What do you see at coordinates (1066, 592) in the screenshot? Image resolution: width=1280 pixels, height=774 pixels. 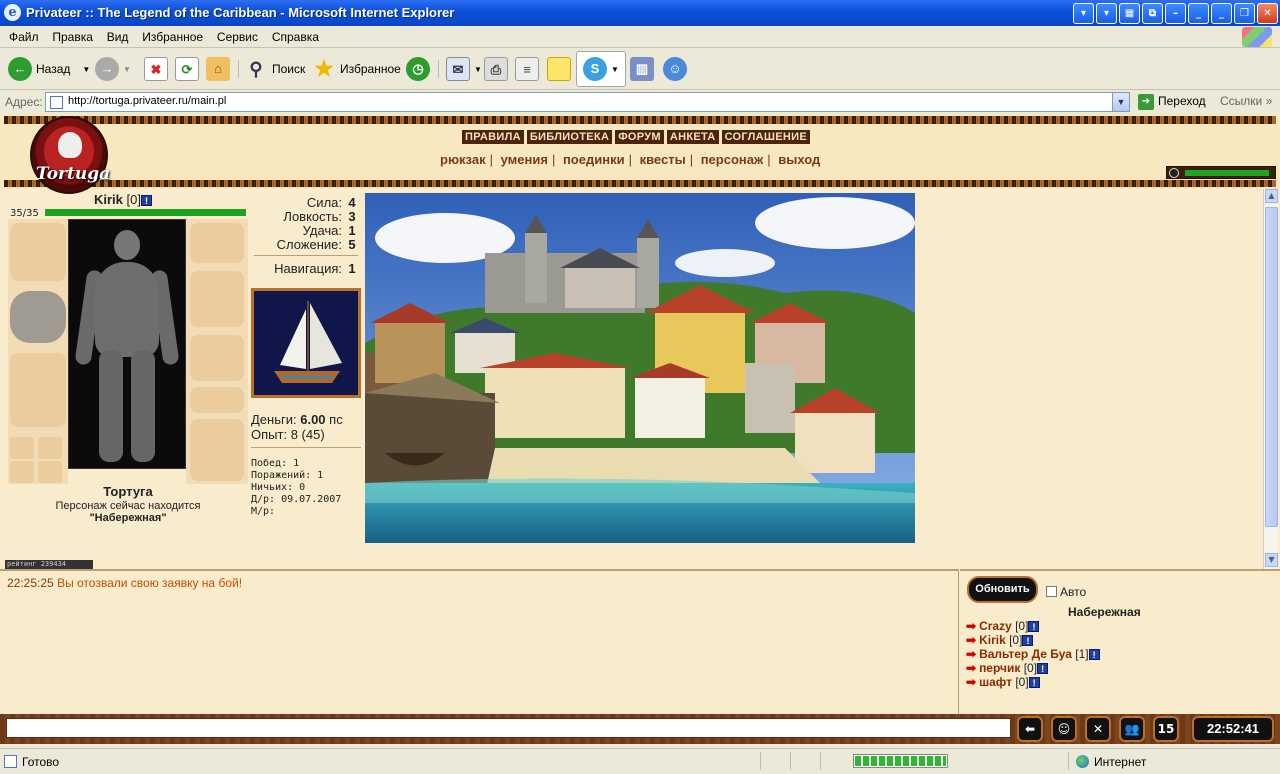 I see `auto-checkbox: Авто` at bounding box center [1066, 592].